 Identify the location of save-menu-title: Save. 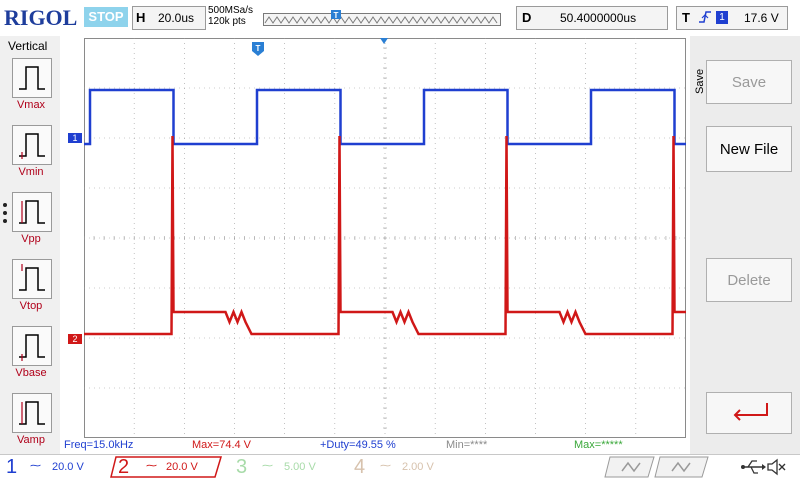
(700, 81).